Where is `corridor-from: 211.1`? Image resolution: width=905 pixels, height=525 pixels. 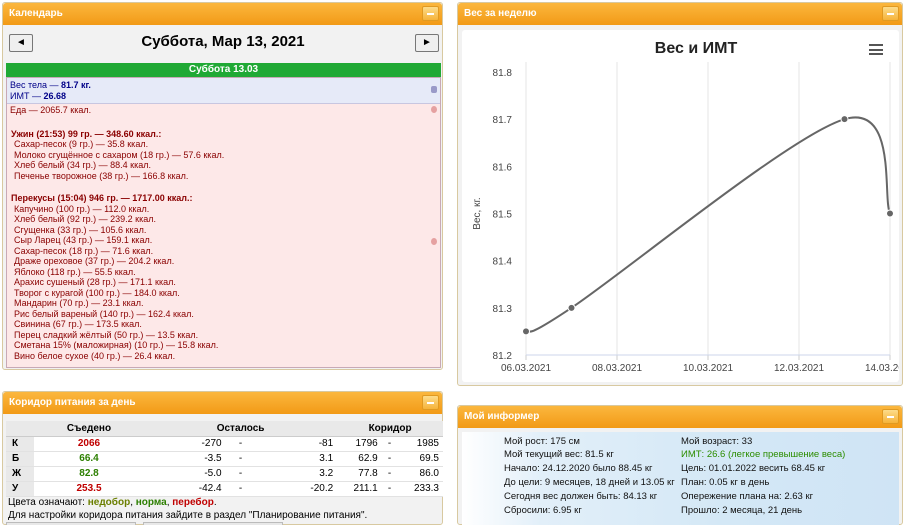 corridor-from: 211.1 is located at coordinates (359, 489).